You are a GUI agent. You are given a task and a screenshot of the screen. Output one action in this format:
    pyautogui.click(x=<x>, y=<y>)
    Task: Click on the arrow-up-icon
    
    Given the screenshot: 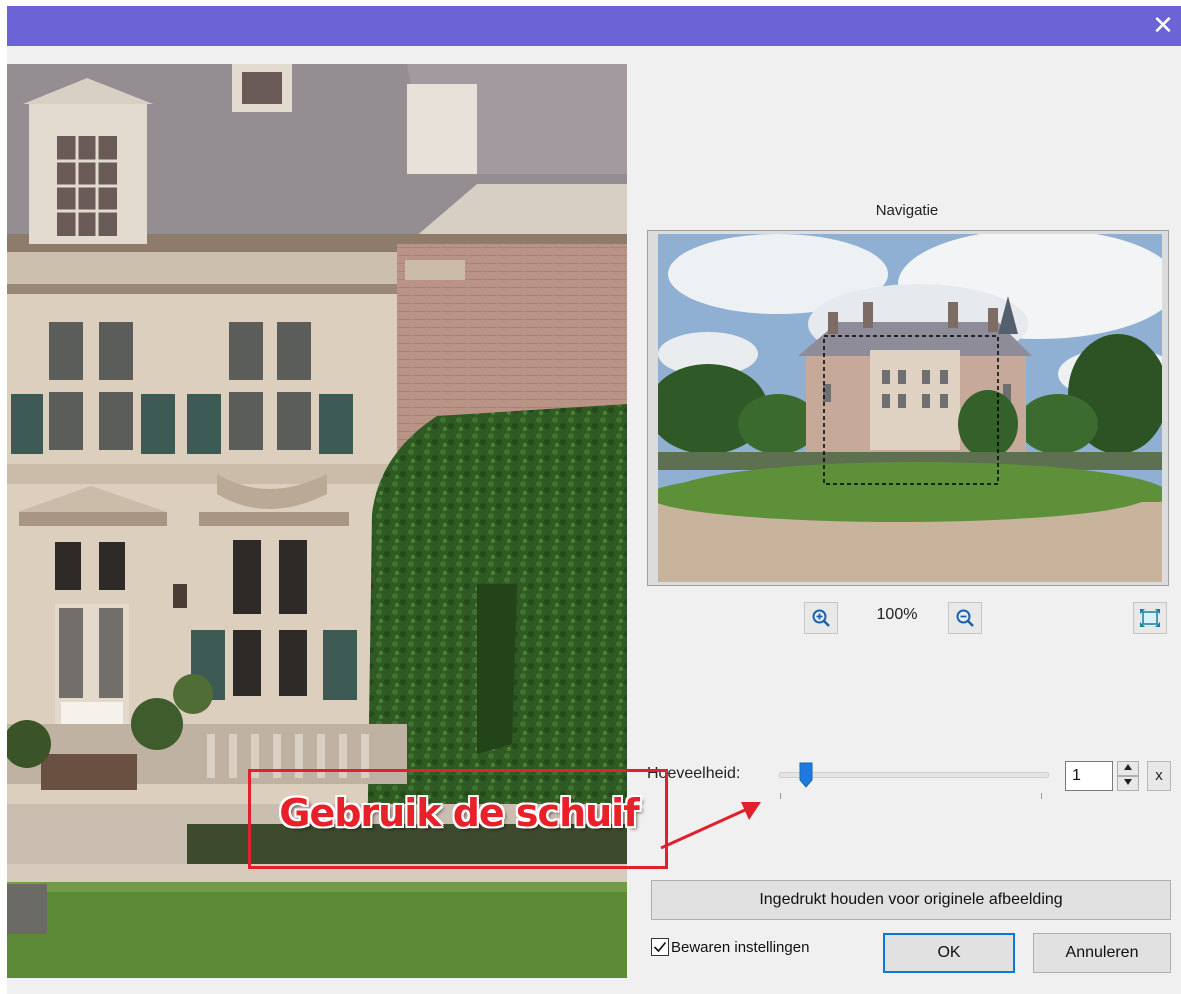 What is the action you would take?
    pyautogui.click(x=1128, y=767)
    